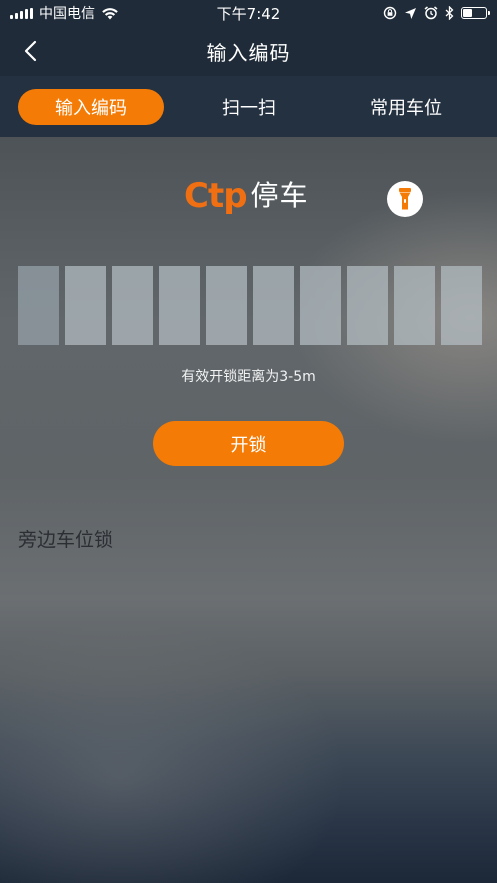  What do you see at coordinates (250, 305) in the screenshot?
I see `code-input-group` at bounding box center [250, 305].